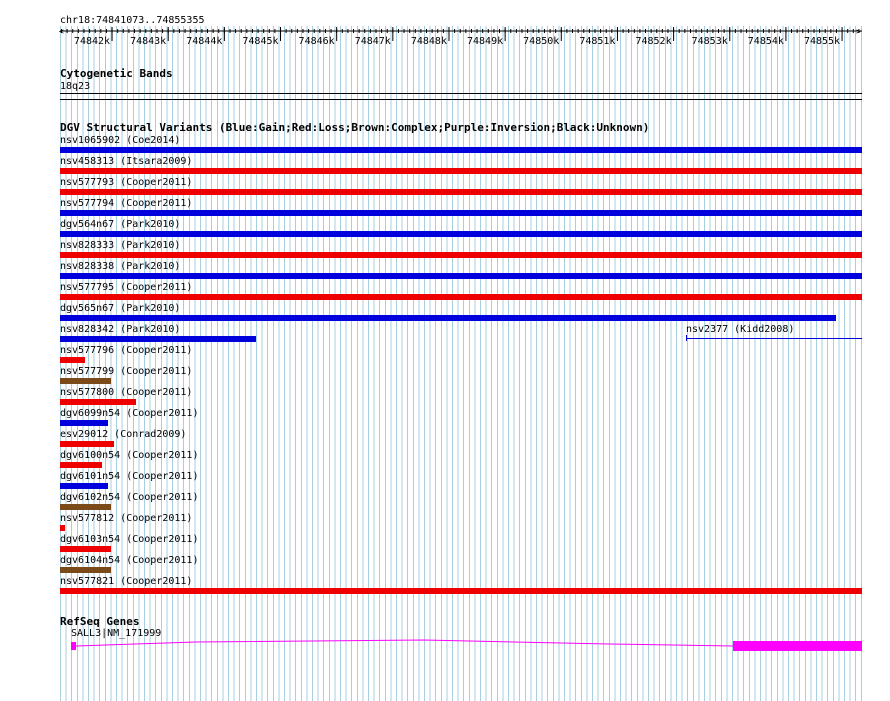 This screenshot has width=890, height=701. I want to click on variant-label: nsv577796 (Cooper2011), so click(126, 350).